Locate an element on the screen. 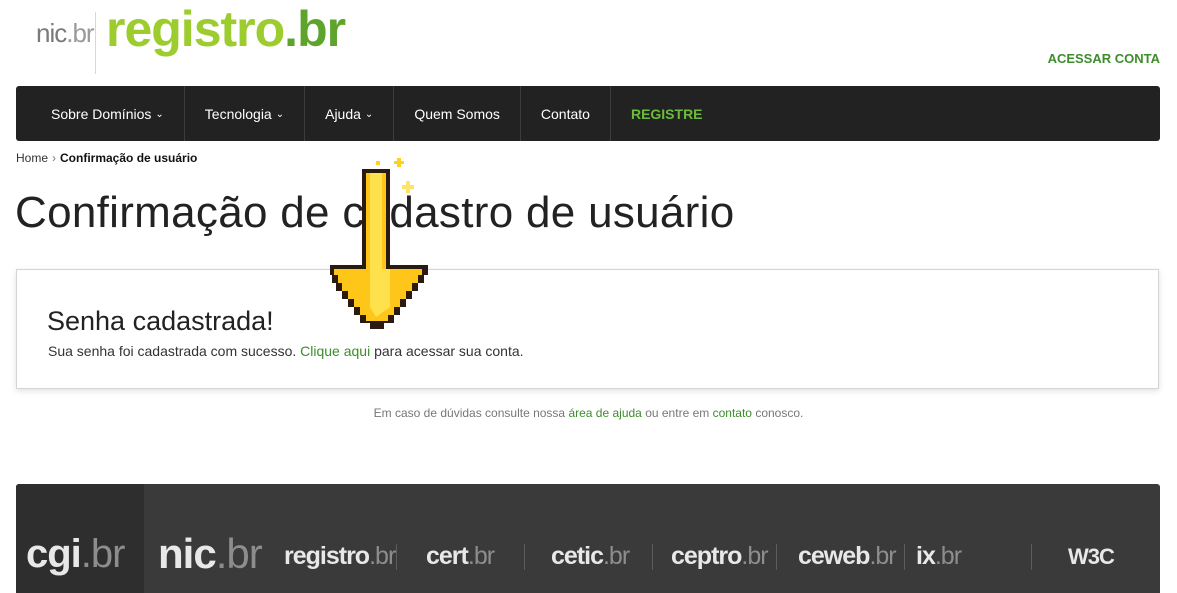 The image size is (1177, 593). nav-item-ajuda: Ajuda ⌄ is located at coordinates (350, 113).